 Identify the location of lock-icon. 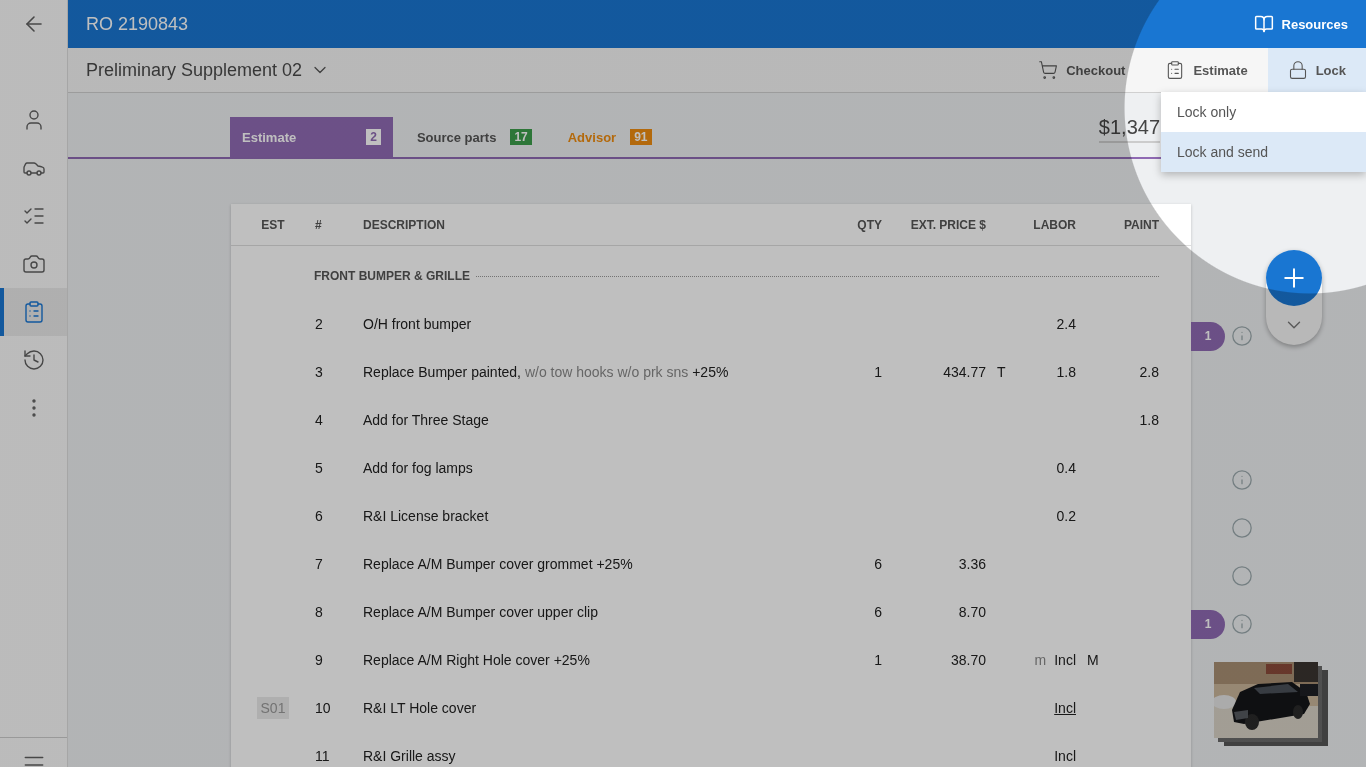
(1297, 70).